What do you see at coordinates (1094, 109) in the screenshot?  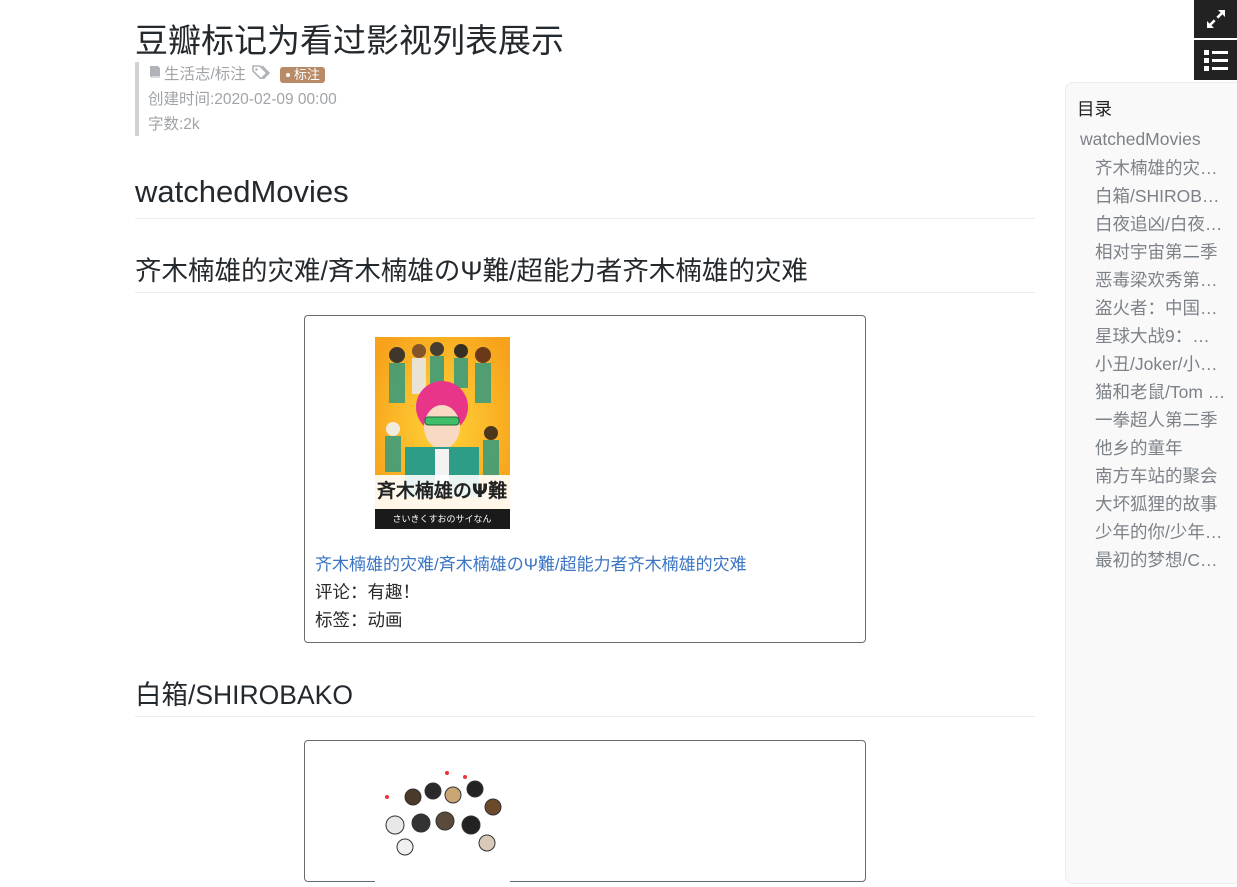 I see `toc-title: 目录` at bounding box center [1094, 109].